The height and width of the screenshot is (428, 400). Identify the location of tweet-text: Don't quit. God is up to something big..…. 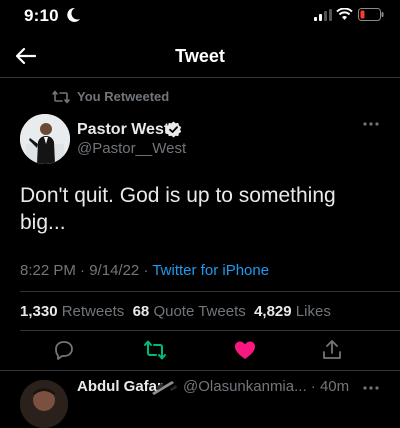
(178, 209).